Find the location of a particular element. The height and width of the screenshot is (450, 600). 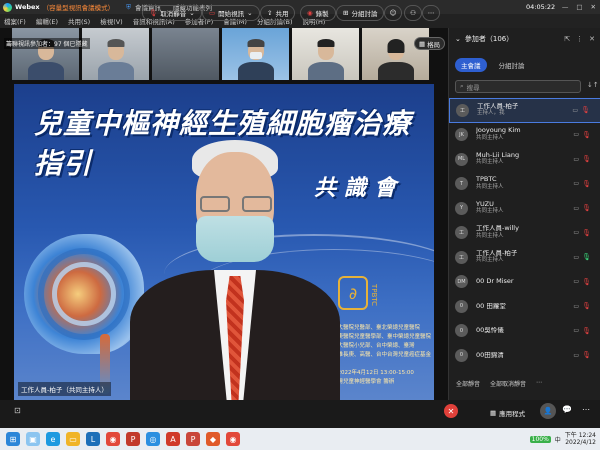

close-button: ✕ is located at coordinates (593, 7).